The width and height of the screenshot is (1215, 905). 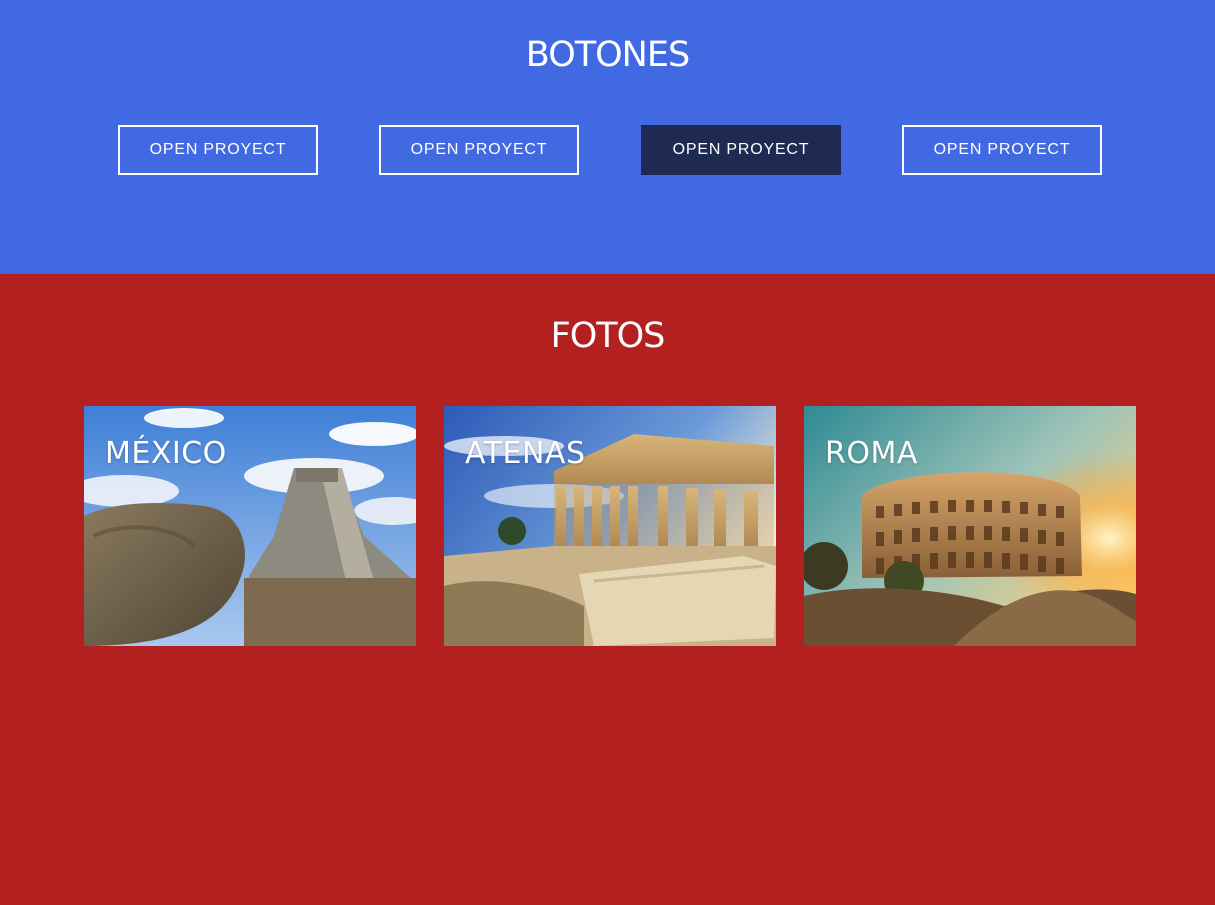 What do you see at coordinates (525, 453) in the screenshot?
I see `card-label-atenas: ATENAS` at bounding box center [525, 453].